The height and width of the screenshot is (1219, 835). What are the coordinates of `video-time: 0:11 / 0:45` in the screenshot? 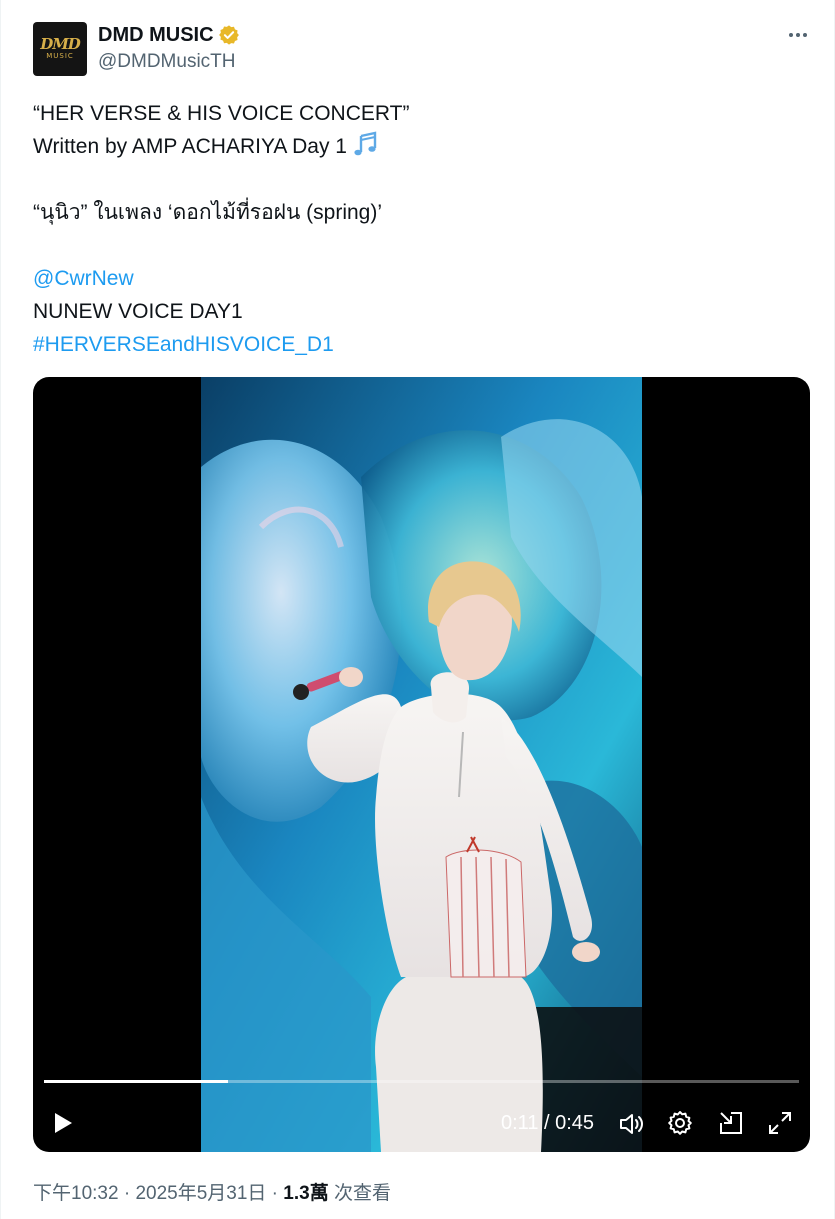 It's located at (547, 1123).